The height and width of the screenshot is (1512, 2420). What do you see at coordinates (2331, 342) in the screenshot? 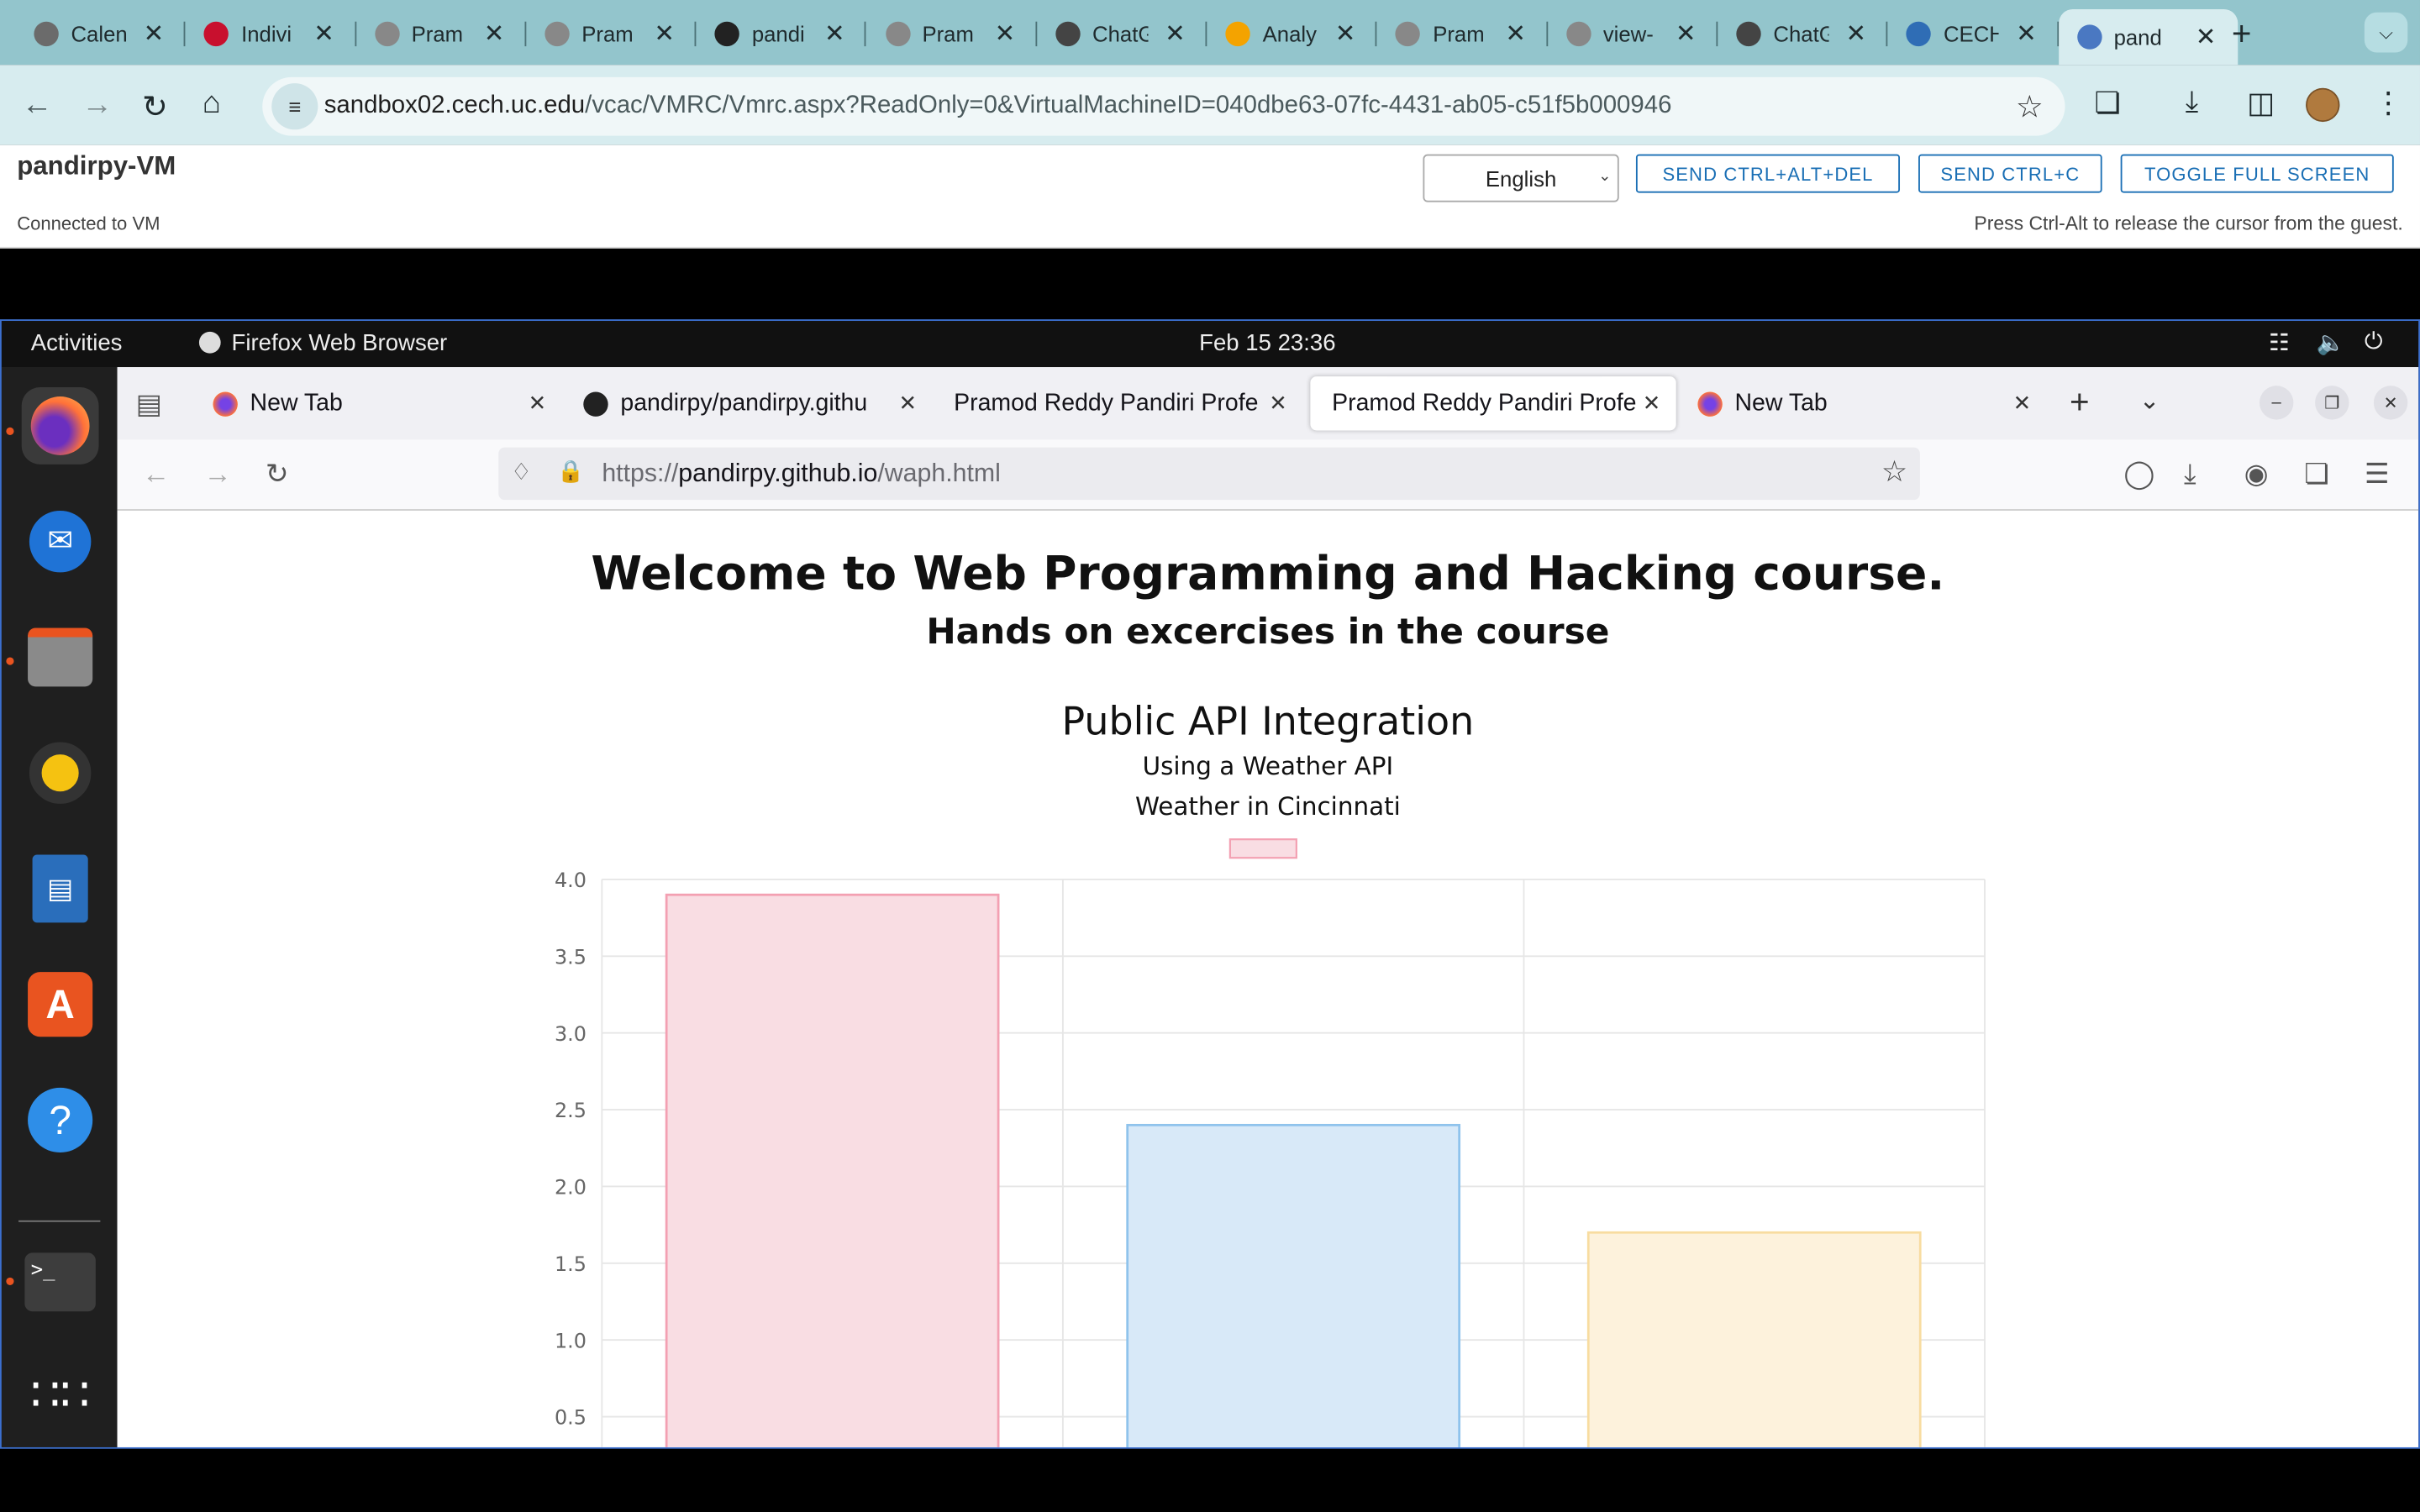
I see `volume-icon: 🔈` at bounding box center [2331, 342].